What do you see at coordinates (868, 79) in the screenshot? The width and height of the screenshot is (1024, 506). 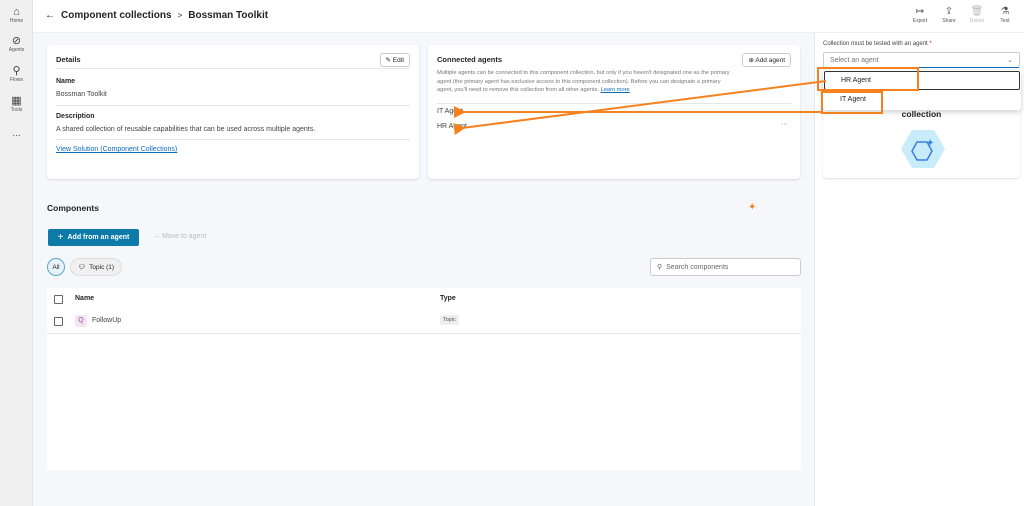 I see `highlight-hr-agent` at bounding box center [868, 79].